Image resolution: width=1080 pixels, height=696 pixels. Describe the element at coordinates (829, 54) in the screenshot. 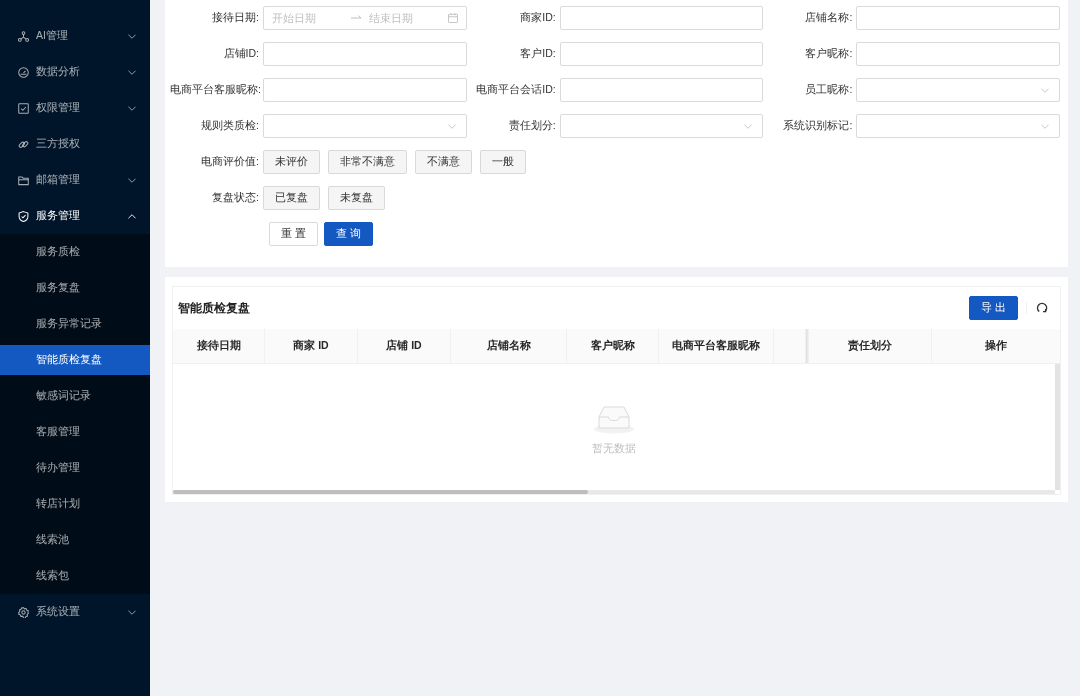

I see `field-label: 客户昵称:` at that location.